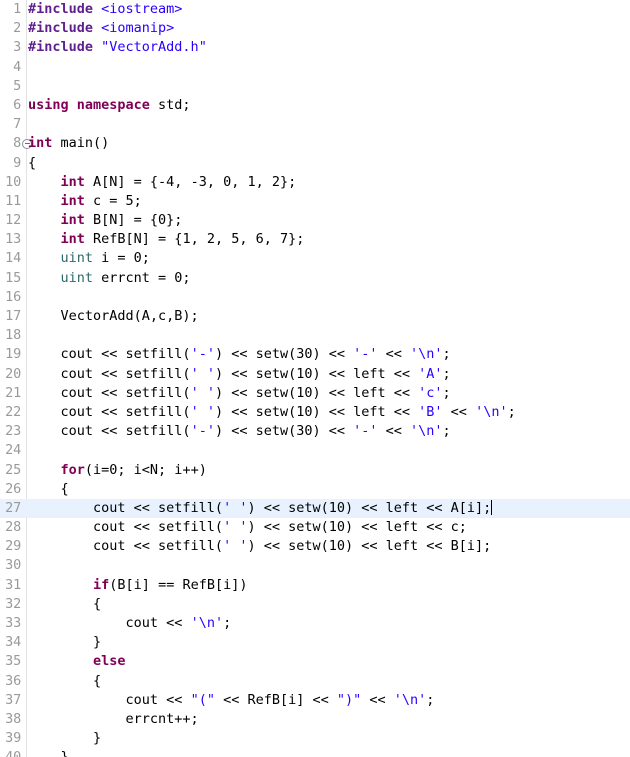 Image resolution: width=630 pixels, height=757 pixels. I want to click on token-plain: i = 0;, so click(121, 258).